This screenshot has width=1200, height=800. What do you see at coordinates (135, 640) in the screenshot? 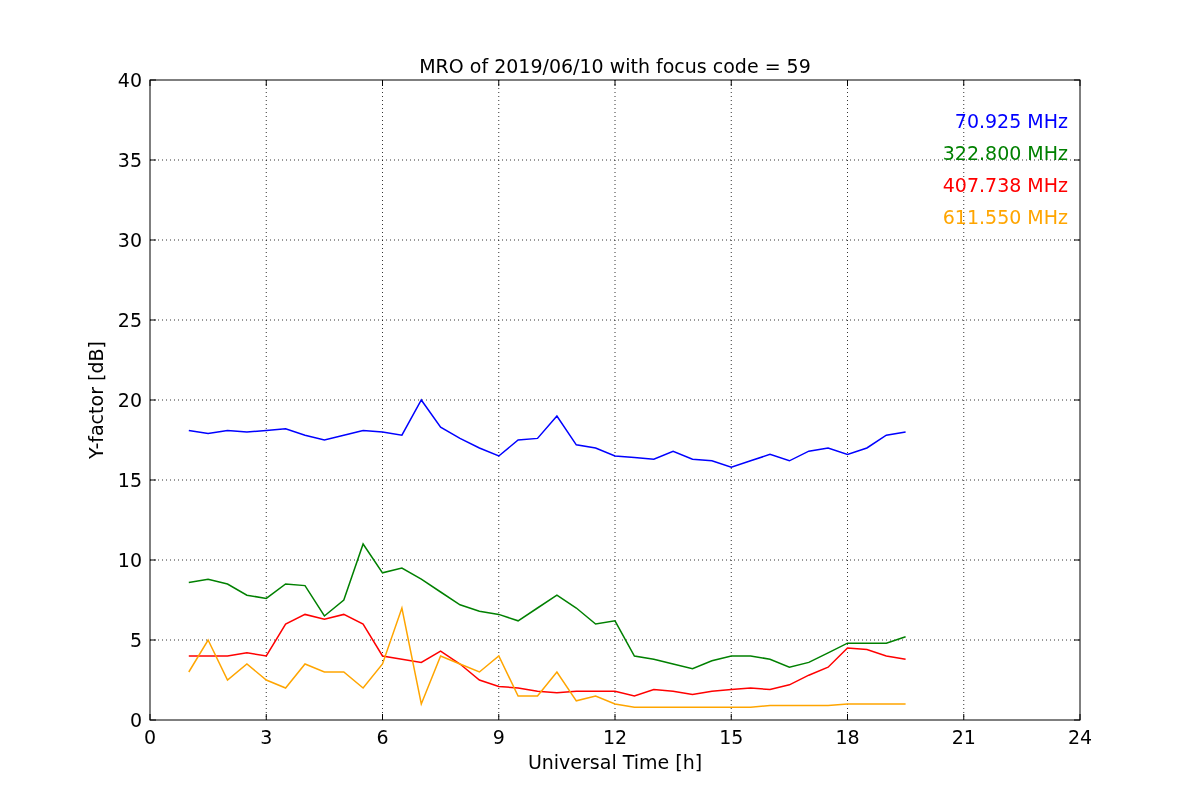
I see `tick-label: 5` at bounding box center [135, 640].